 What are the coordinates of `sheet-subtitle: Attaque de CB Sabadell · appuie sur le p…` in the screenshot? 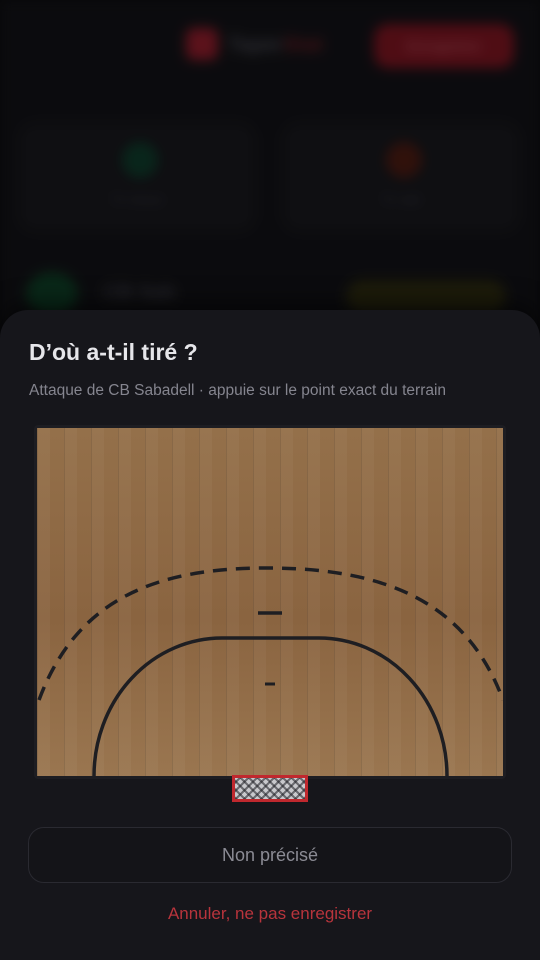 It's located at (238, 390).